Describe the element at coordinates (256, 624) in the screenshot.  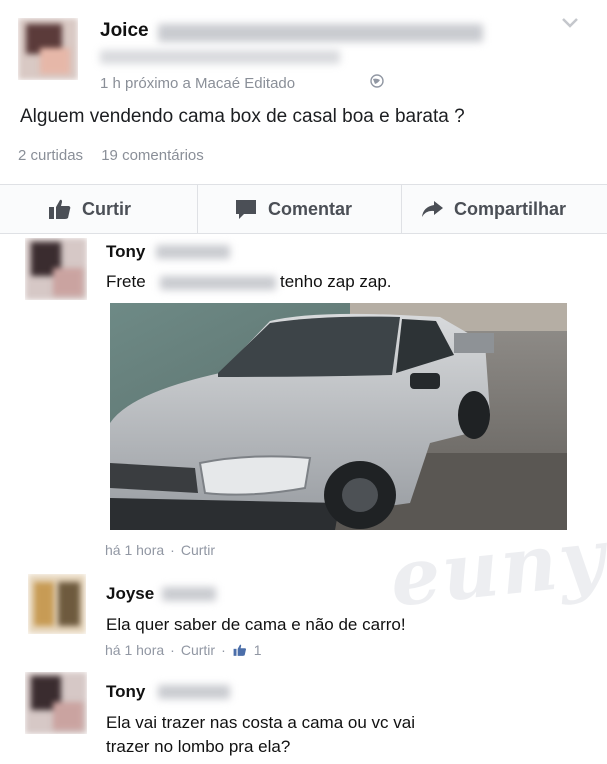
I see `comment-2-text: Ela quer saber de cama e não de carro!` at that location.